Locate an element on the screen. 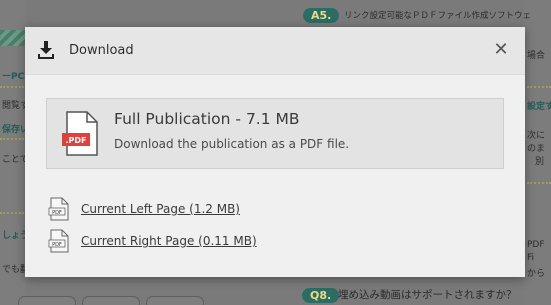 The width and height of the screenshot is (551, 305). full-publication-title: Full Publication - 7.1 MB is located at coordinates (207, 119).